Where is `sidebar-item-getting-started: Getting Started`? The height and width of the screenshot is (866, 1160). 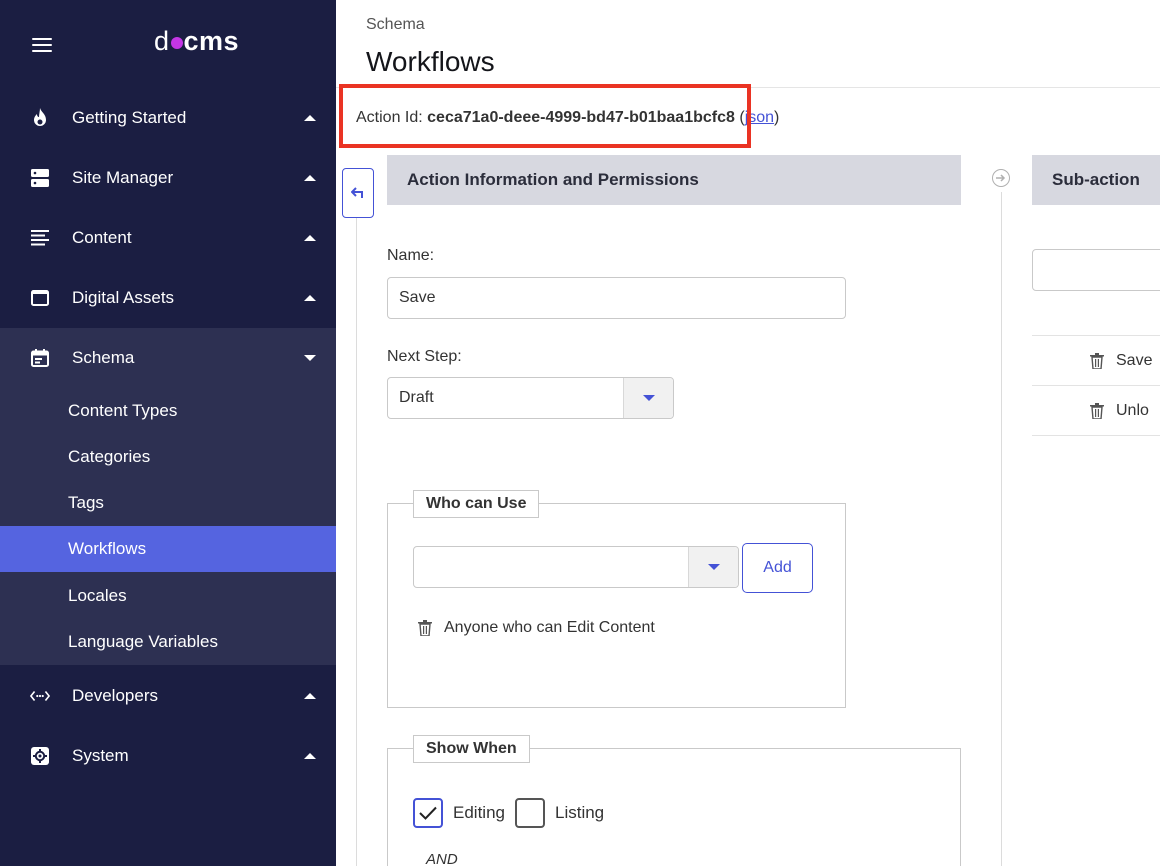 sidebar-item-getting-started: Getting Started is located at coordinates (168, 118).